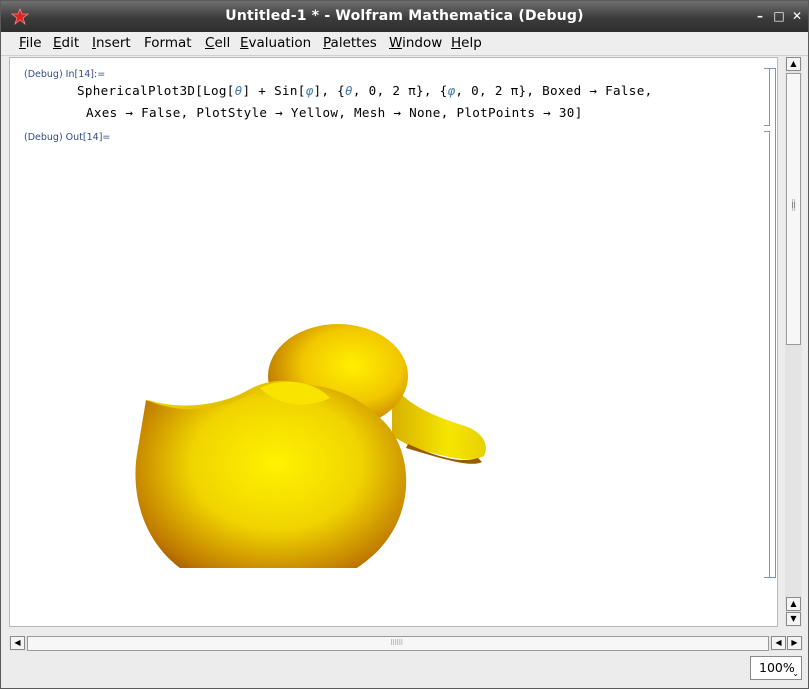 This screenshot has height=689, width=809. What do you see at coordinates (779, 16) in the screenshot?
I see `maximize-button: □` at bounding box center [779, 16].